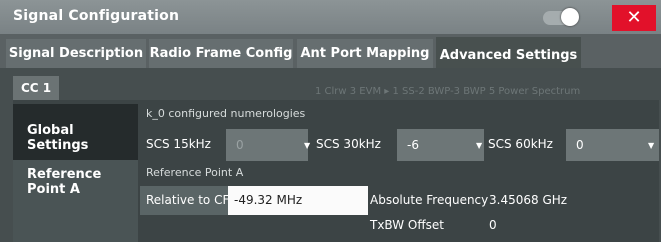  What do you see at coordinates (221, 54) in the screenshot?
I see `tab-radio-frame-config: Radio Frame Config` at bounding box center [221, 54].